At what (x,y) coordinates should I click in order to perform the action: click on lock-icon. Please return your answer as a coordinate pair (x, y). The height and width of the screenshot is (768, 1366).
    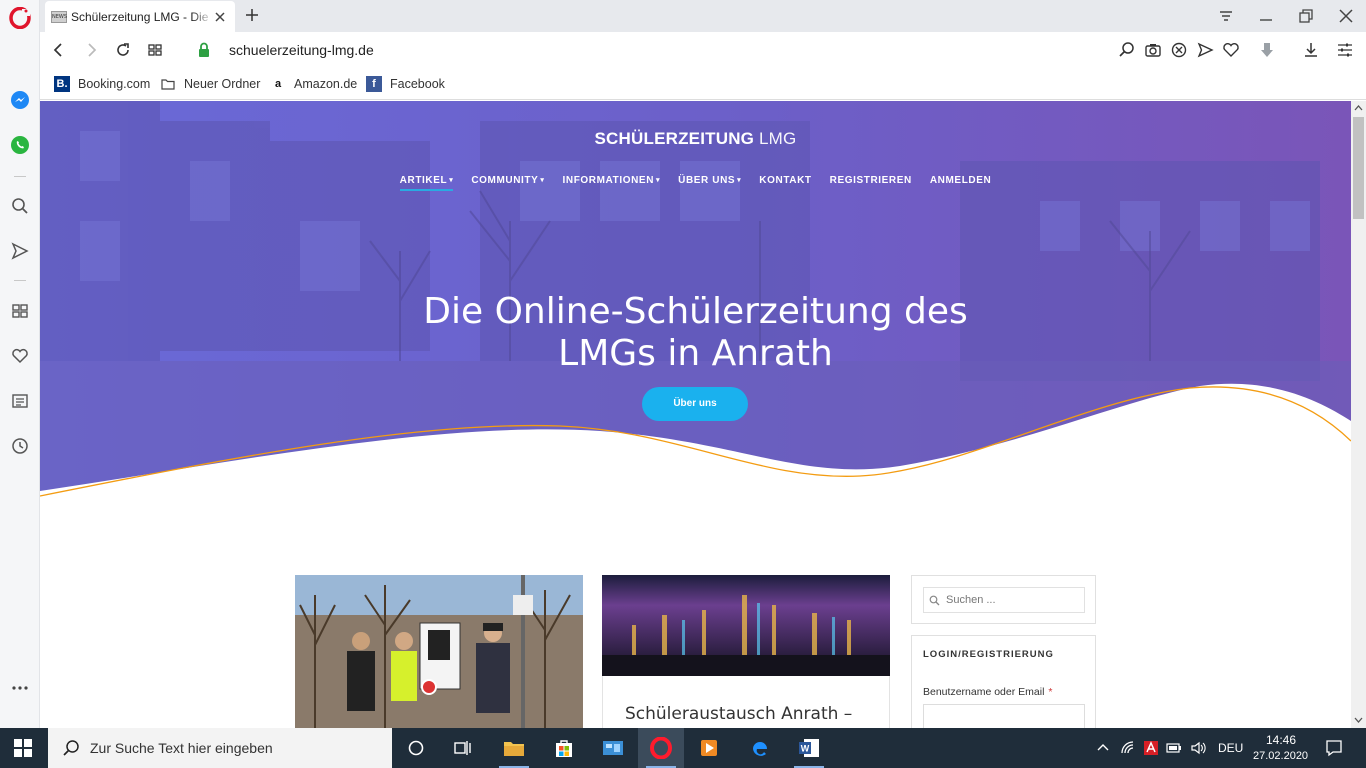
    Looking at the image, I should click on (204, 50).